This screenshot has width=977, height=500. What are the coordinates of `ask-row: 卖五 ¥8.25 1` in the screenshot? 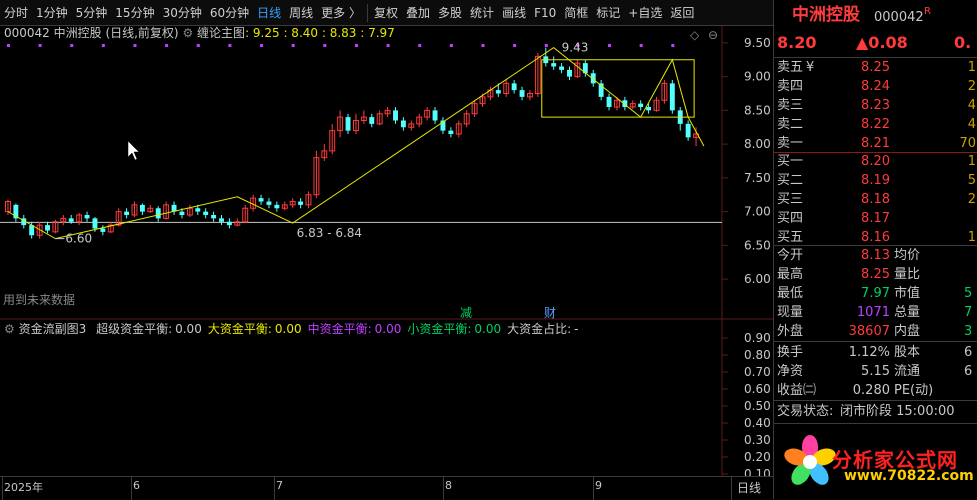 It's located at (875, 67).